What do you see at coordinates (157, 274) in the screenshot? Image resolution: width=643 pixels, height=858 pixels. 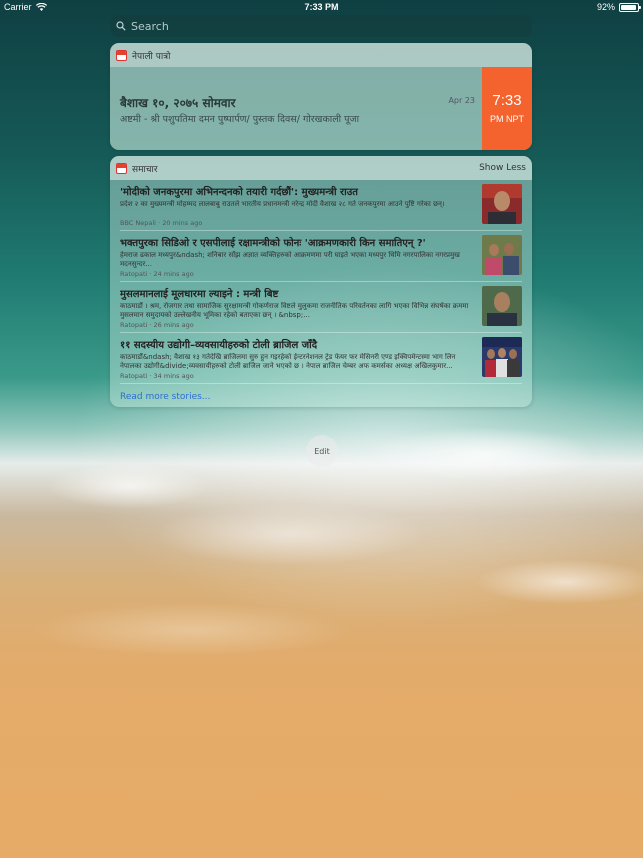 I see `news-meta: Ratopati · 24 mins ago` at bounding box center [157, 274].